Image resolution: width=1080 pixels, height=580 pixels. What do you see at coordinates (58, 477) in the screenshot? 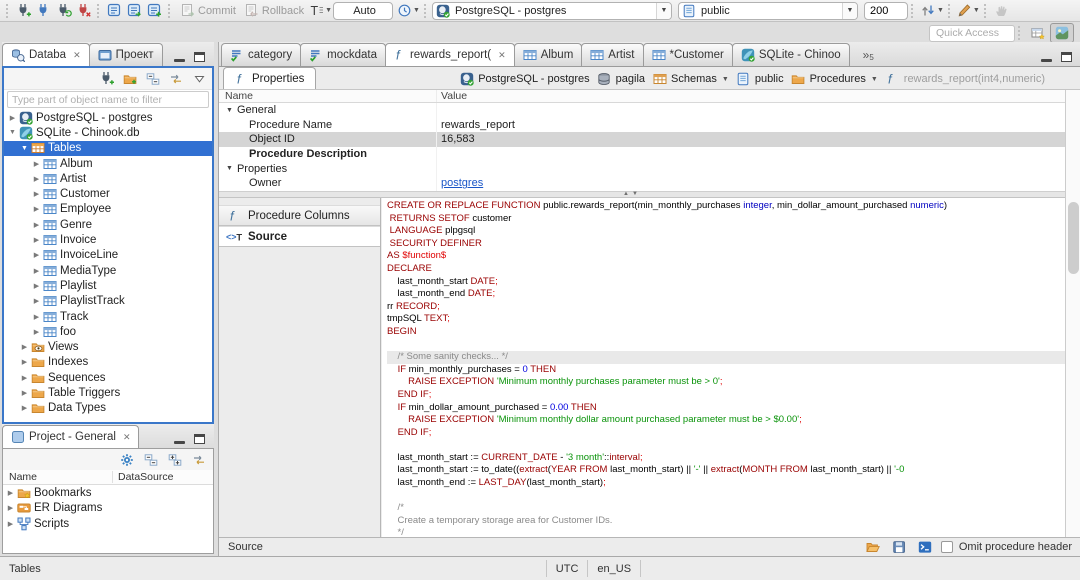
I see `column-name: Name` at bounding box center [58, 477].